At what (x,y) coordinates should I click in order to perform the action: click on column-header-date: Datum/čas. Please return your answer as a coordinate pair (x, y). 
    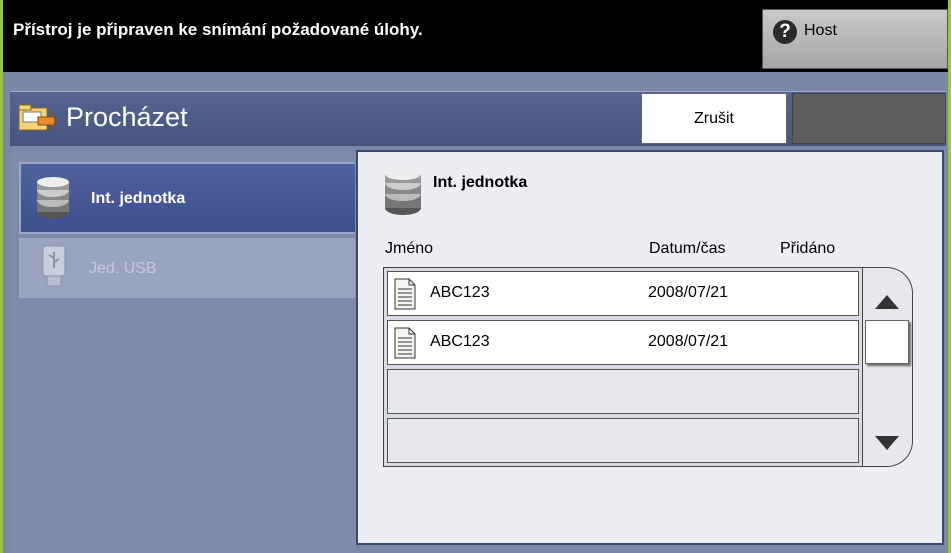
    Looking at the image, I should click on (687, 249).